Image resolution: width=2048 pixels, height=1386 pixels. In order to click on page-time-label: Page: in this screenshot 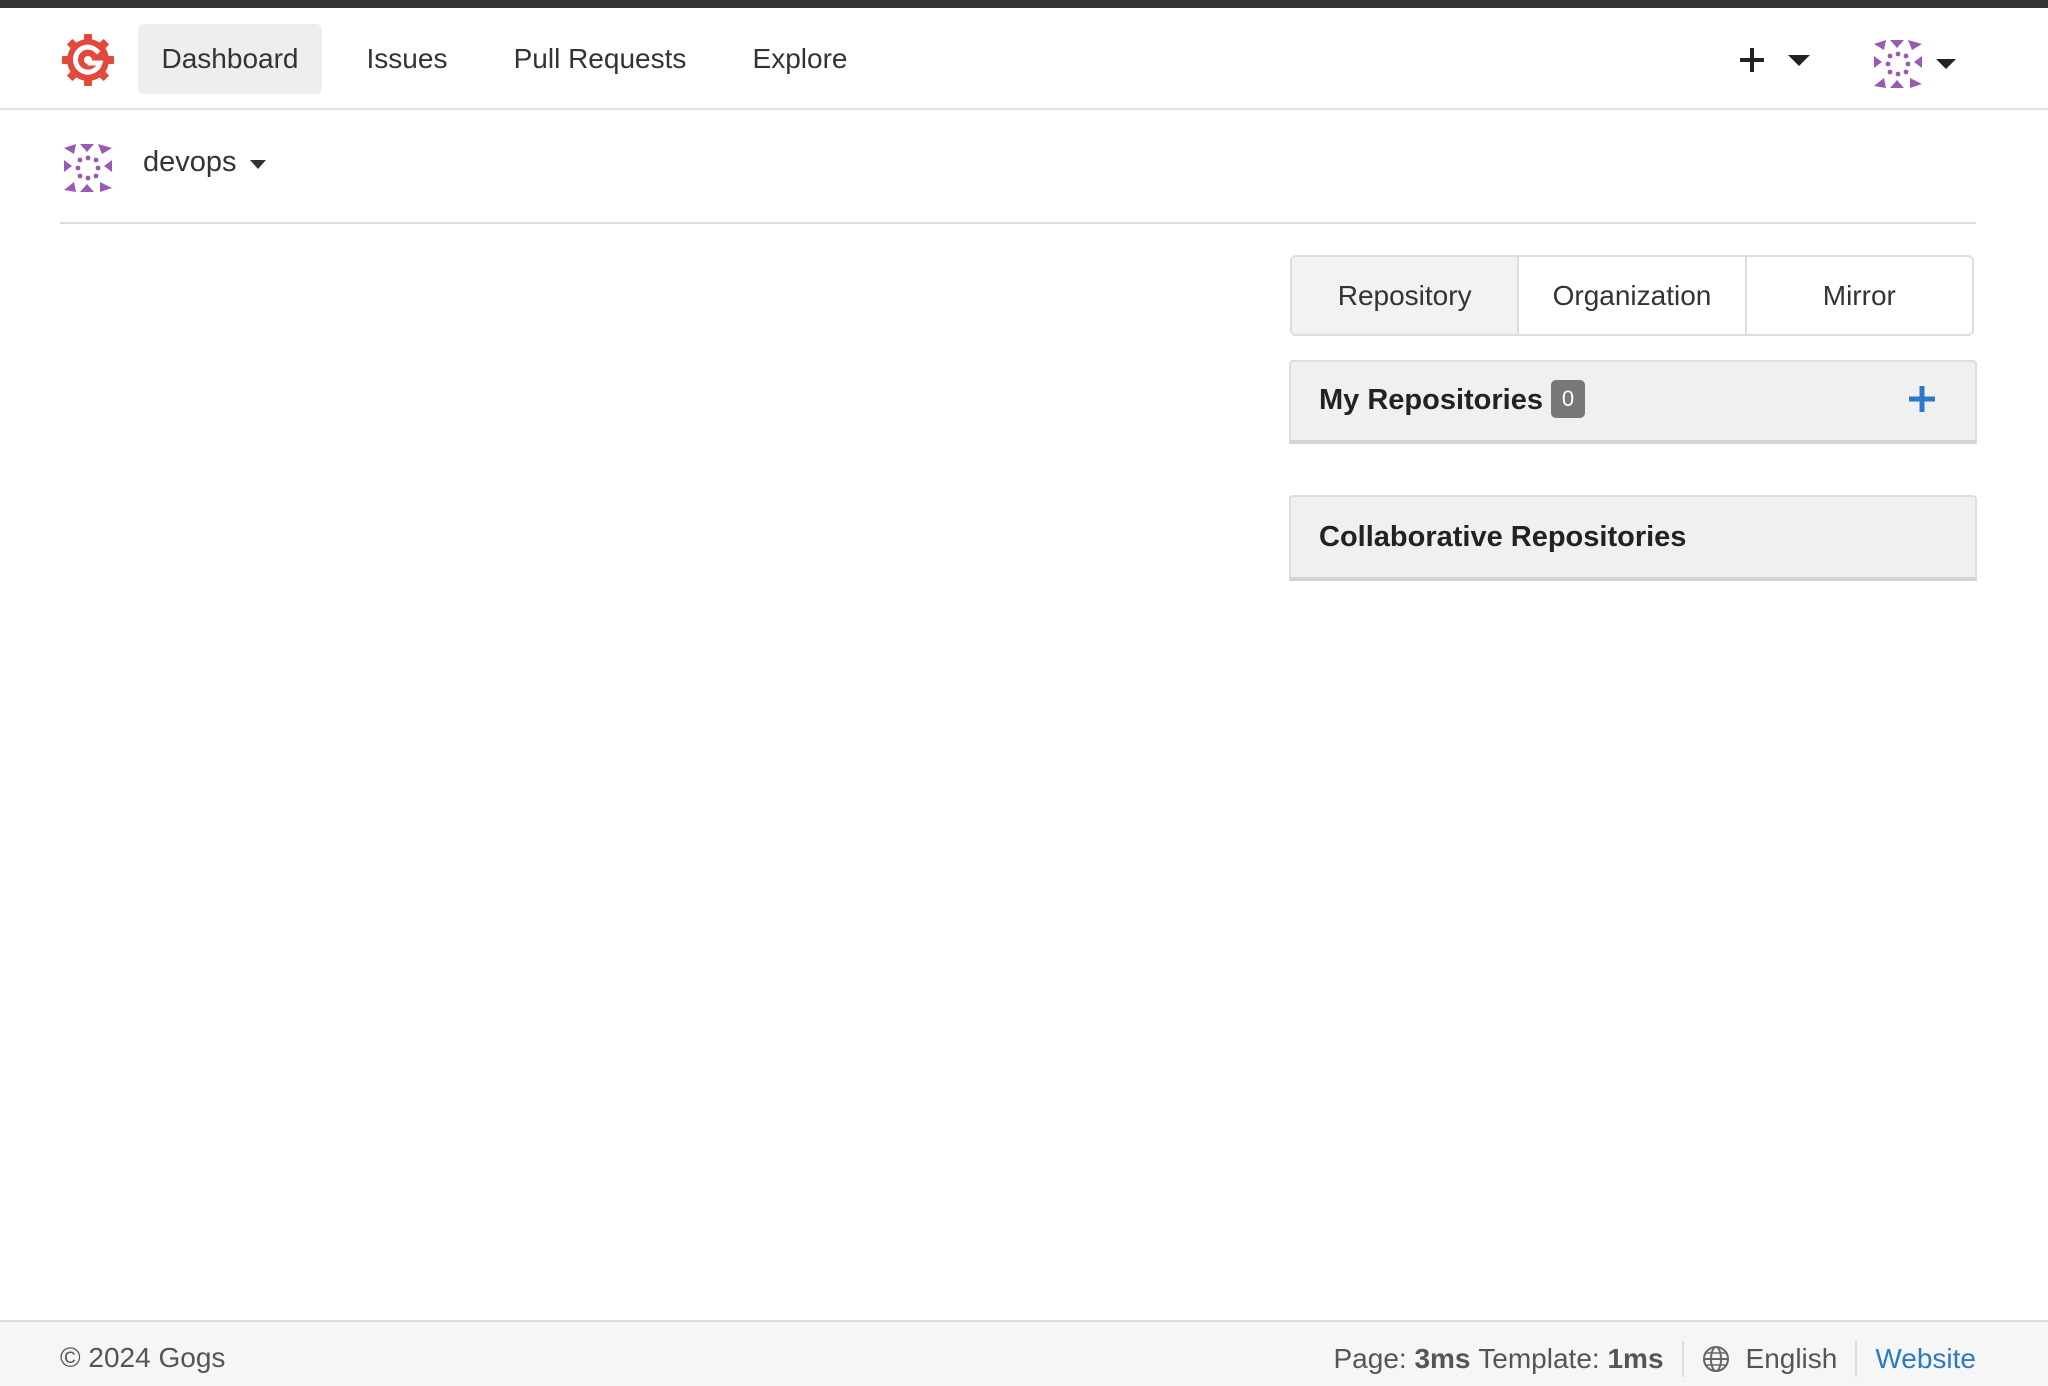, I will do `click(1370, 1358)`.